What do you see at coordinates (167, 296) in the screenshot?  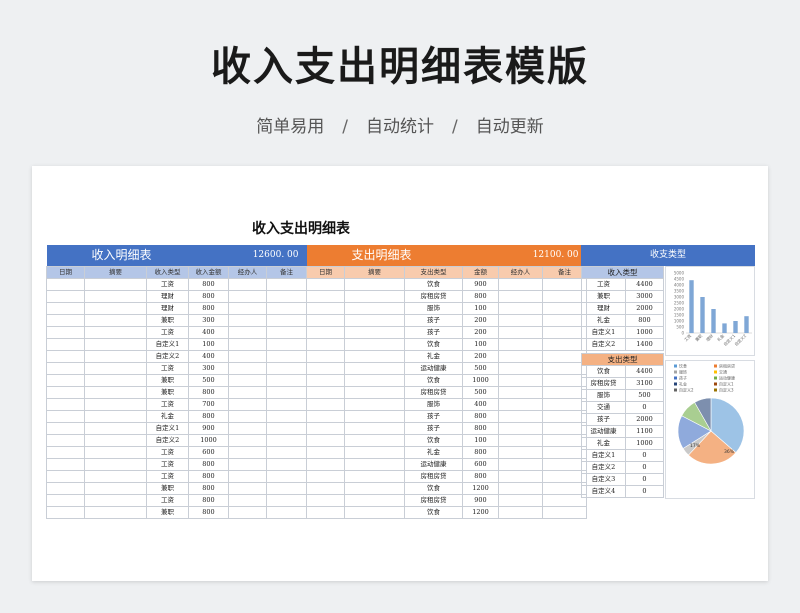 I see `table-cell: 理财` at bounding box center [167, 296].